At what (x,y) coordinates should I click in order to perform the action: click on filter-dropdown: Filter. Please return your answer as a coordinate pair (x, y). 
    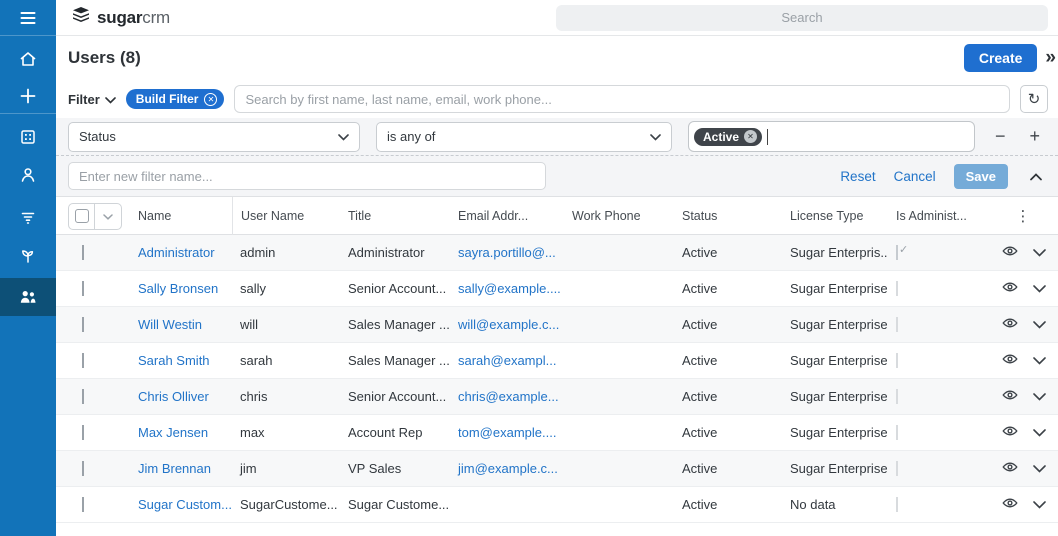
    Looking at the image, I should click on (92, 99).